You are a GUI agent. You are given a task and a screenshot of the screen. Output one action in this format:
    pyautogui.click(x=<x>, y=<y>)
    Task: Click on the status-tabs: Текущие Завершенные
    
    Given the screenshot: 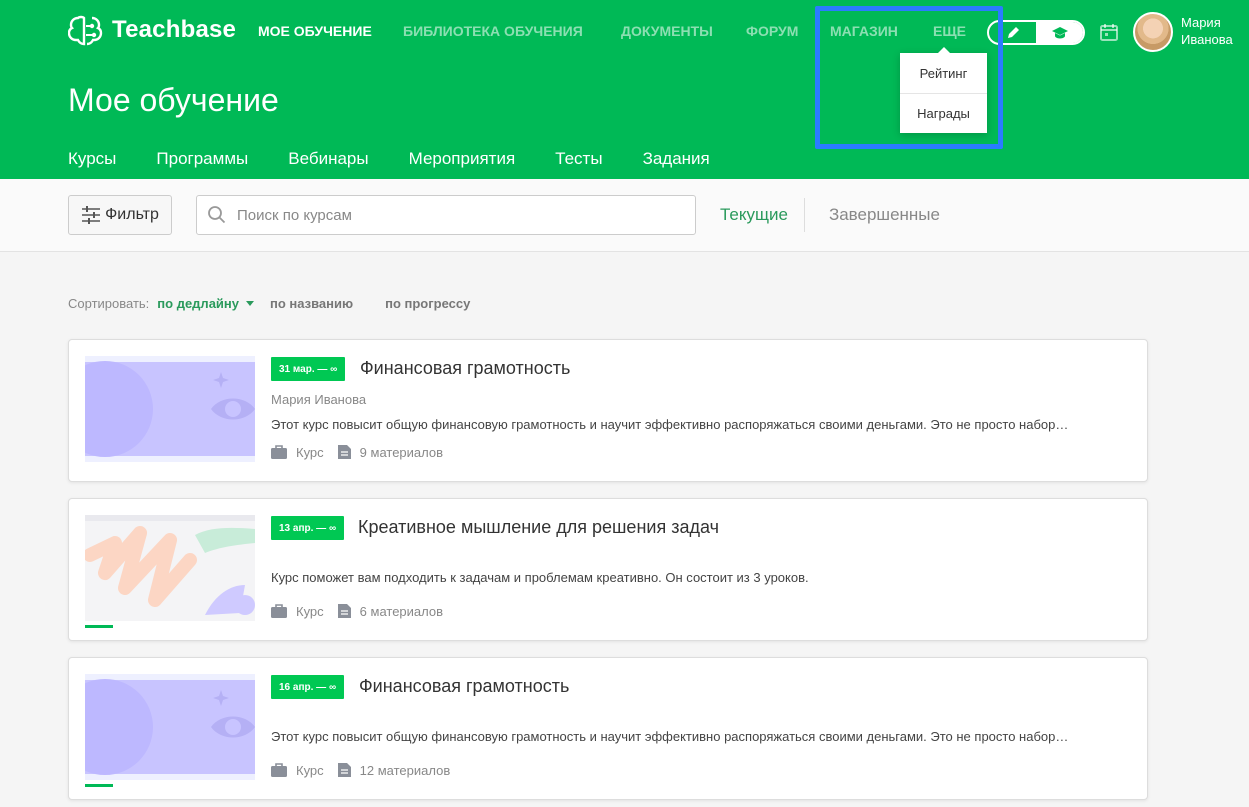 What is the action you would take?
    pyautogui.click(x=830, y=215)
    